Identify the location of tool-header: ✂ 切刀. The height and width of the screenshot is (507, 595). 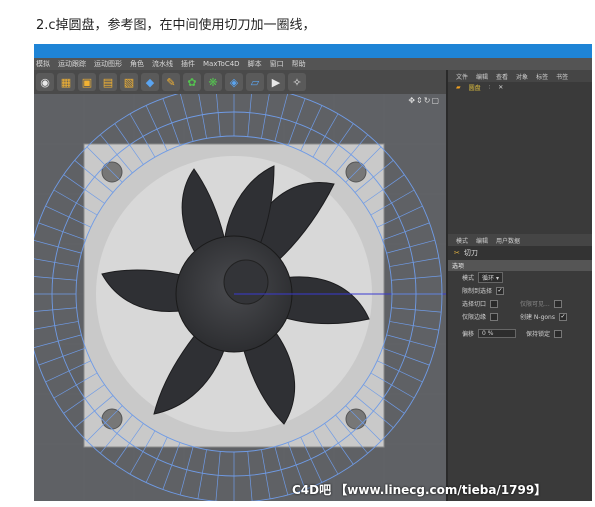
(520, 253).